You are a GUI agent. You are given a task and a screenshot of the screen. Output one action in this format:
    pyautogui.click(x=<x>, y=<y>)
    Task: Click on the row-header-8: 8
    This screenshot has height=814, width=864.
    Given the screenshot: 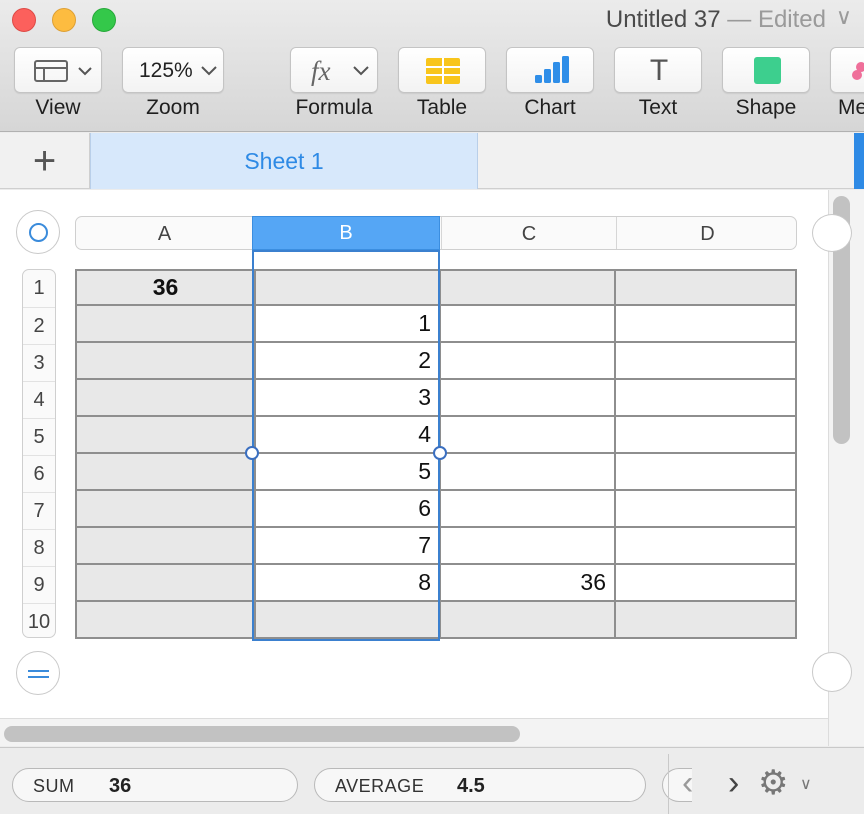 What is the action you would take?
    pyautogui.click(x=39, y=547)
    